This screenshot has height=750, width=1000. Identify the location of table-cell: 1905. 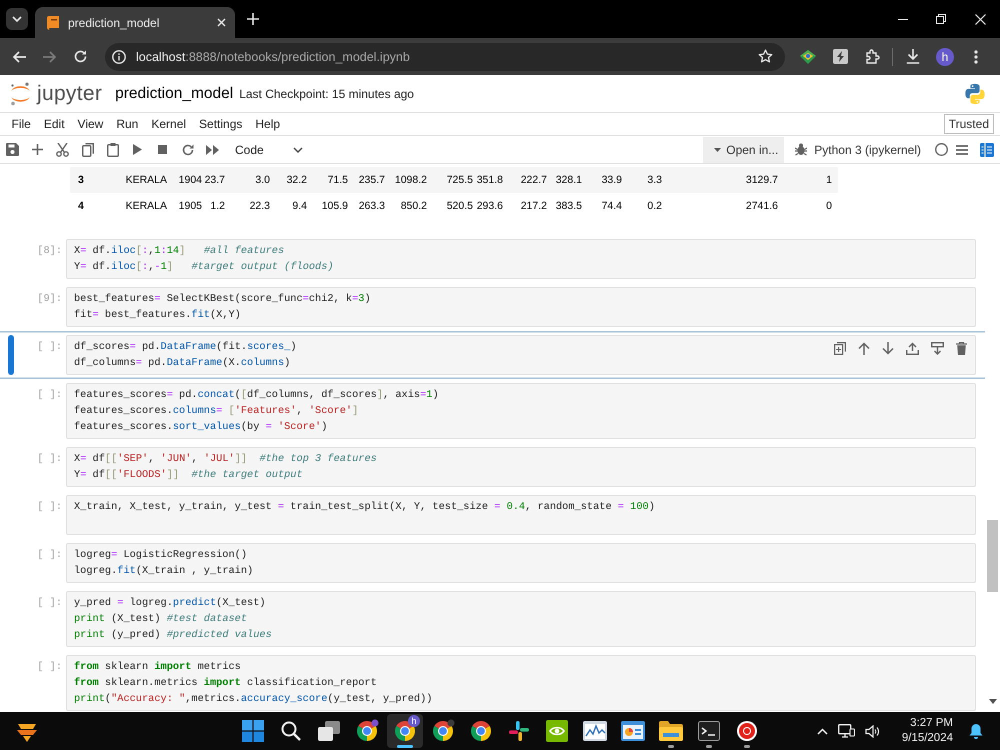
(184, 206).